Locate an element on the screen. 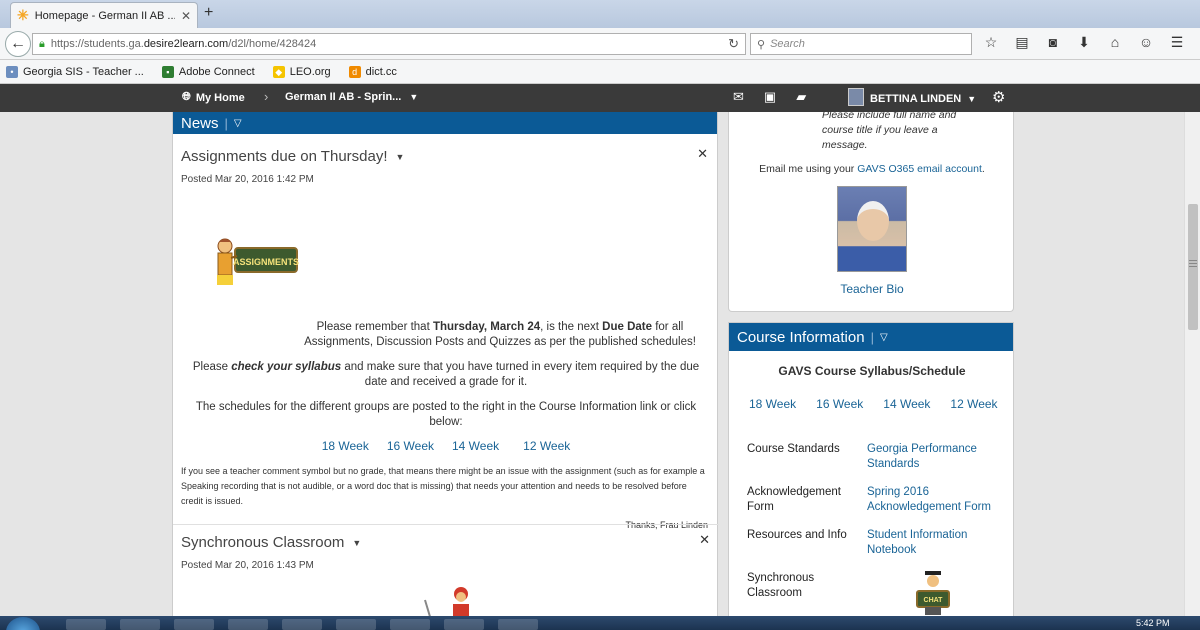 Image resolution: width=1200 pixels, height=630 pixels. toolbar-icons: ☆ ▤ ◙ ⬇ ⌂ ☺ ☰ is located at coordinates (1084, 42).